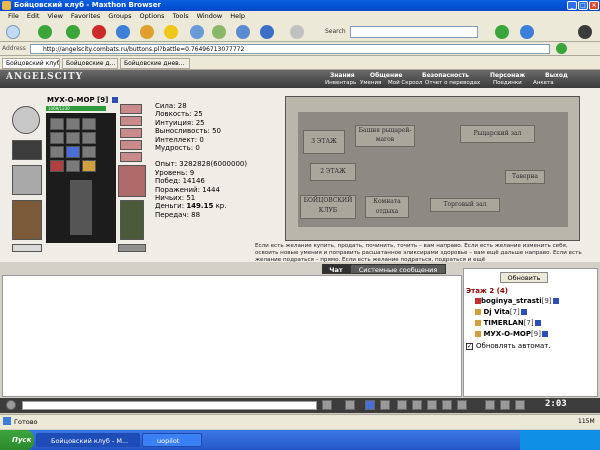 Image resolution: width=600 pixels, height=450 pixels. I want to click on room-knights-hall: Рыцарский зал, so click(497, 134).